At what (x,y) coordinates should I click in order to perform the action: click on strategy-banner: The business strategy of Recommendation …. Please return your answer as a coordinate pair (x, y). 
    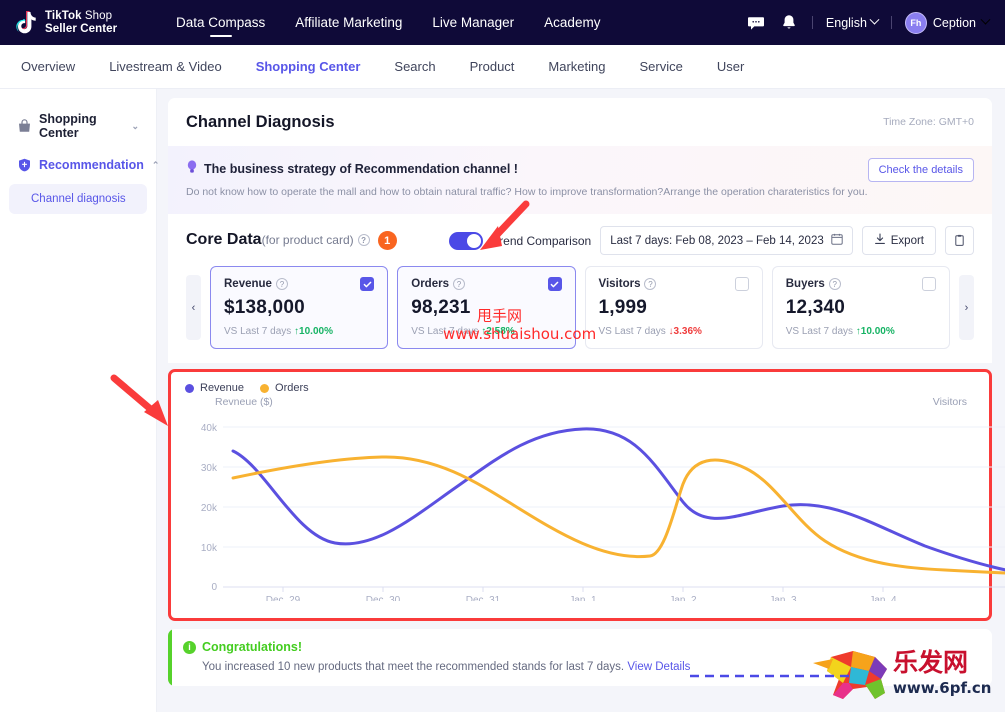
    Looking at the image, I should click on (580, 180).